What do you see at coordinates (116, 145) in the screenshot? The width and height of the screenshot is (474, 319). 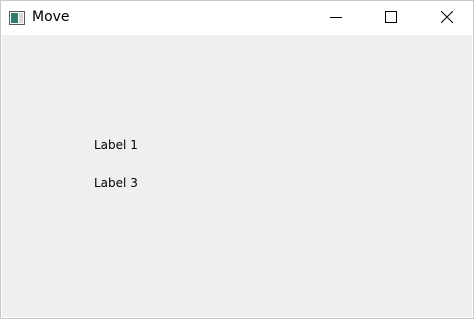 I see `label-1: Label 1` at bounding box center [116, 145].